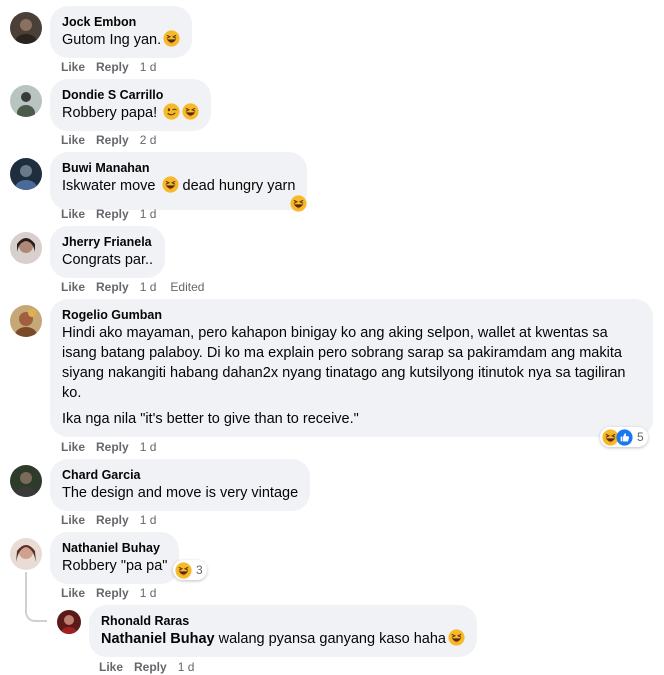 The image size is (664, 675). I want to click on comment-timestamp: 2 d, so click(148, 140).